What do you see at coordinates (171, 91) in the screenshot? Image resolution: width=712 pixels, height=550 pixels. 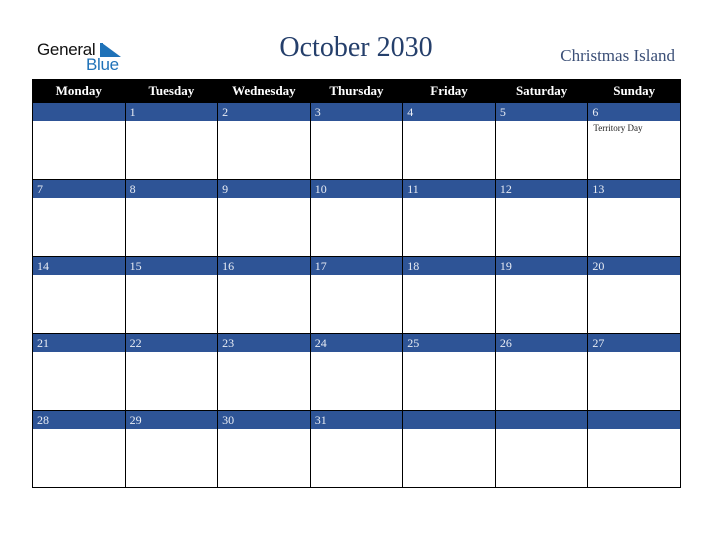 I see `weekday-header-tuesday: Tuesday` at bounding box center [171, 91].